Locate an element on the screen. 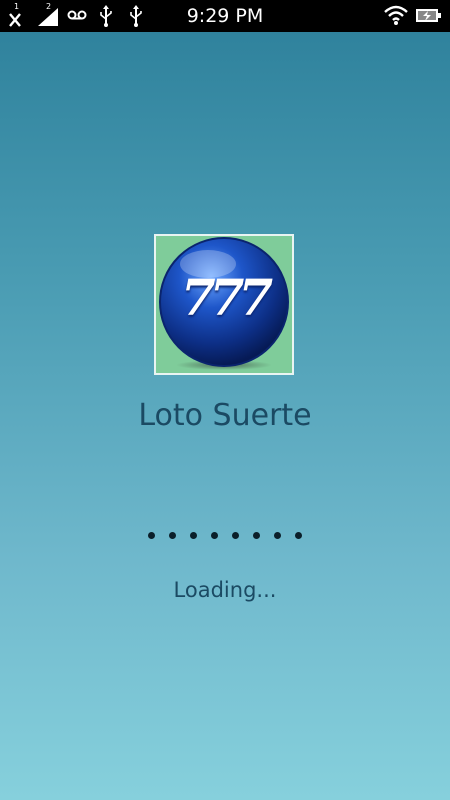 The width and height of the screenshot is (450, 800). wifi-icon is located at coordinates (396, 16).